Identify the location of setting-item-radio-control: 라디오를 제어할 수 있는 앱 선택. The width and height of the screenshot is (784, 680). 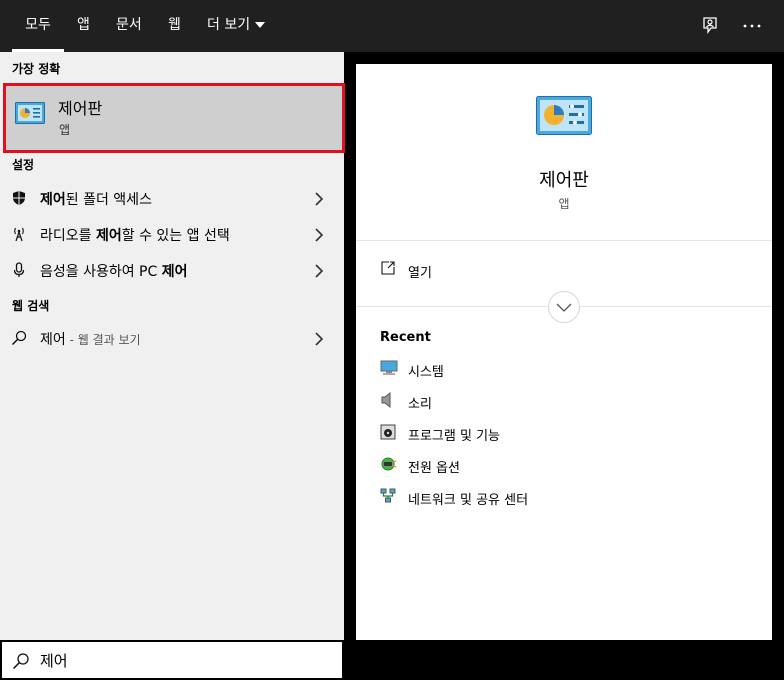
(172, 234).